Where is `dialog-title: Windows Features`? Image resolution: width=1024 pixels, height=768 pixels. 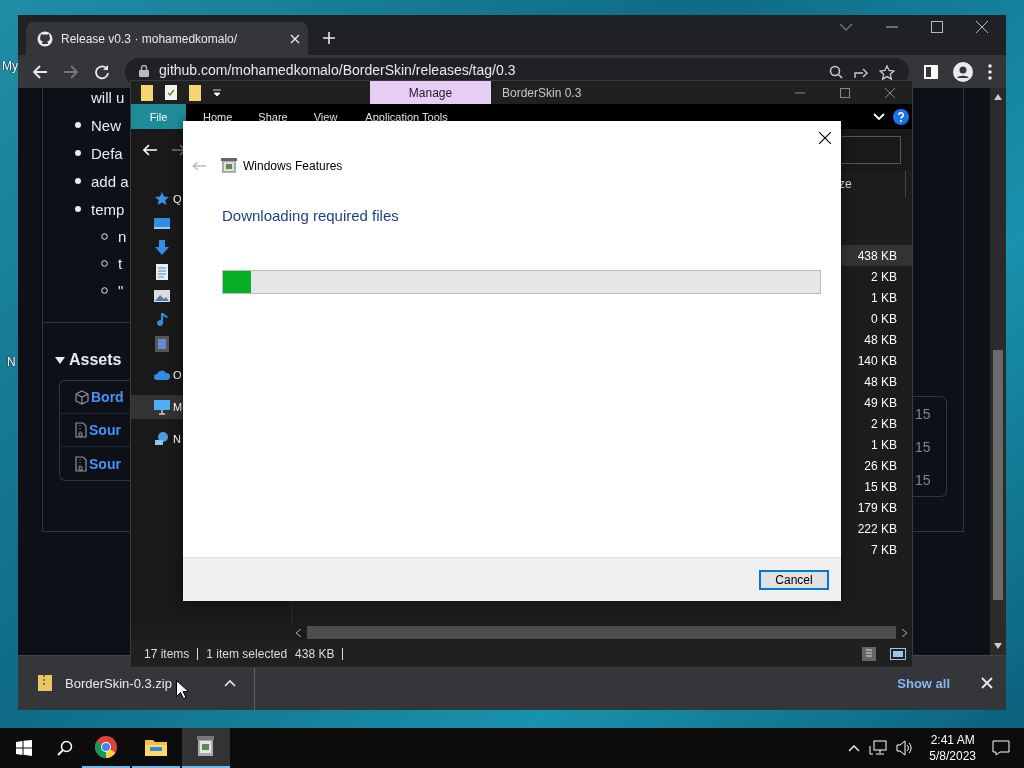 dialog-title: Windows Features is located at coordinates (293, 166).